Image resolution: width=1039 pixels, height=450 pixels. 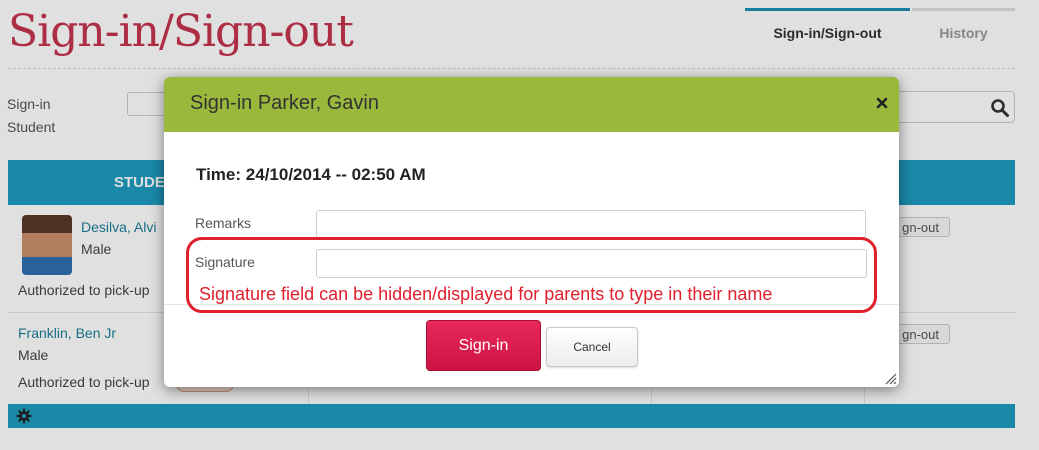 I want to click on modal-title: Sign-in Parker, Gavin, so click(x=284, y=103).